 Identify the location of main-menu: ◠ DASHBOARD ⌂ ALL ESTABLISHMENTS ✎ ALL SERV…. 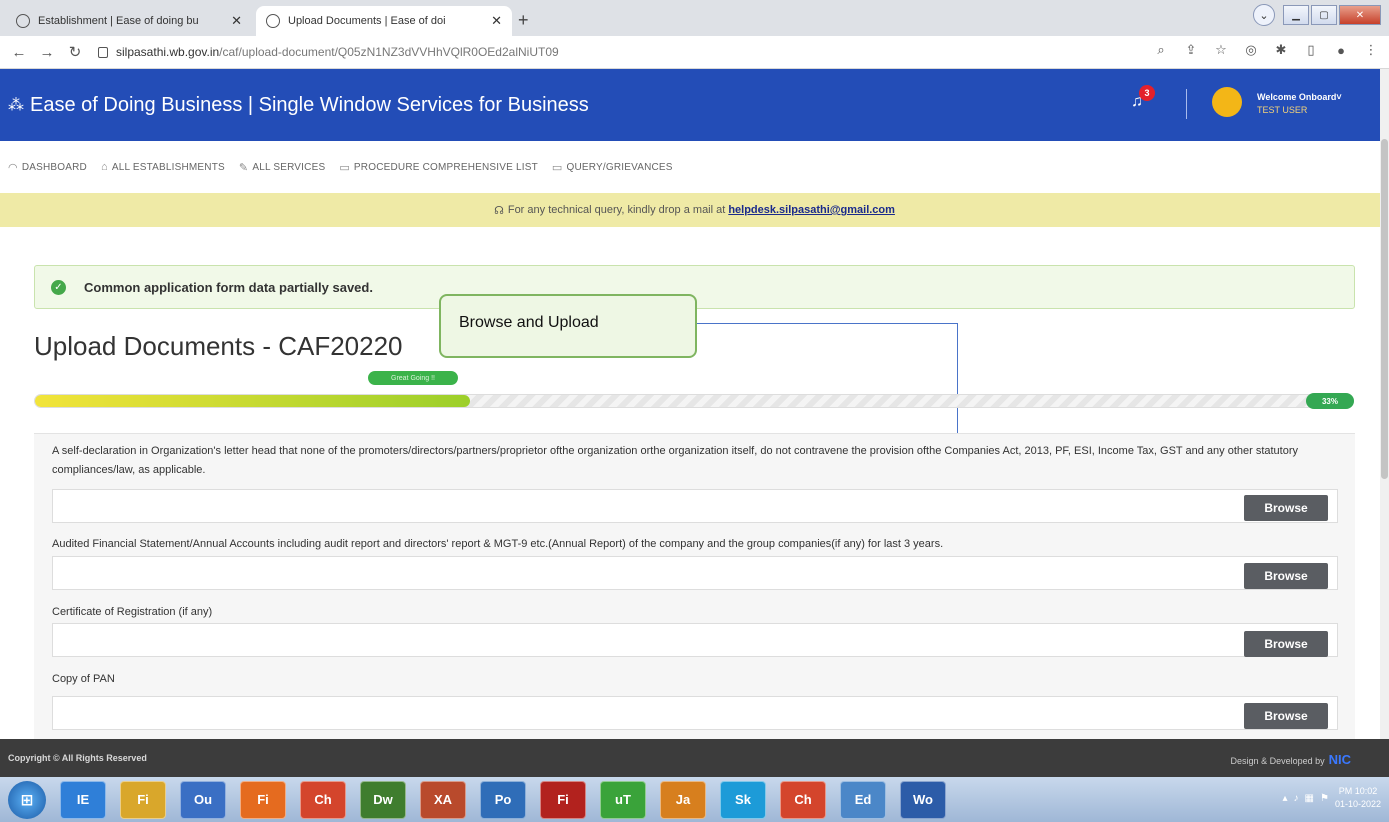
(694, 167).